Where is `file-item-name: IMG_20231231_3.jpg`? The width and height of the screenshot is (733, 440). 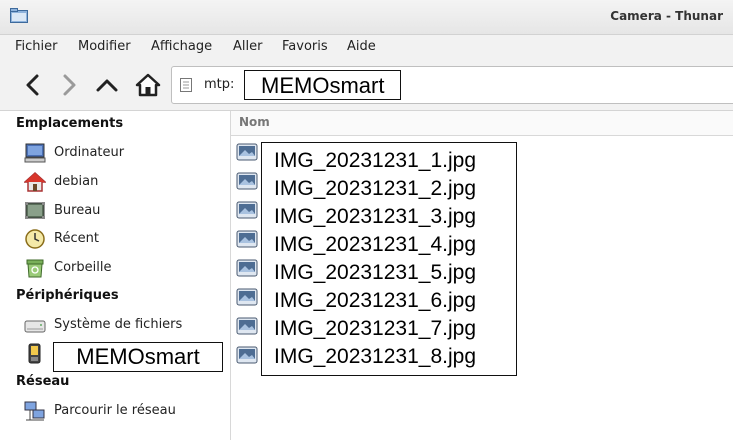
file-item-name: IMG_20231231_3.jpg is located at coordinates (375, 217).